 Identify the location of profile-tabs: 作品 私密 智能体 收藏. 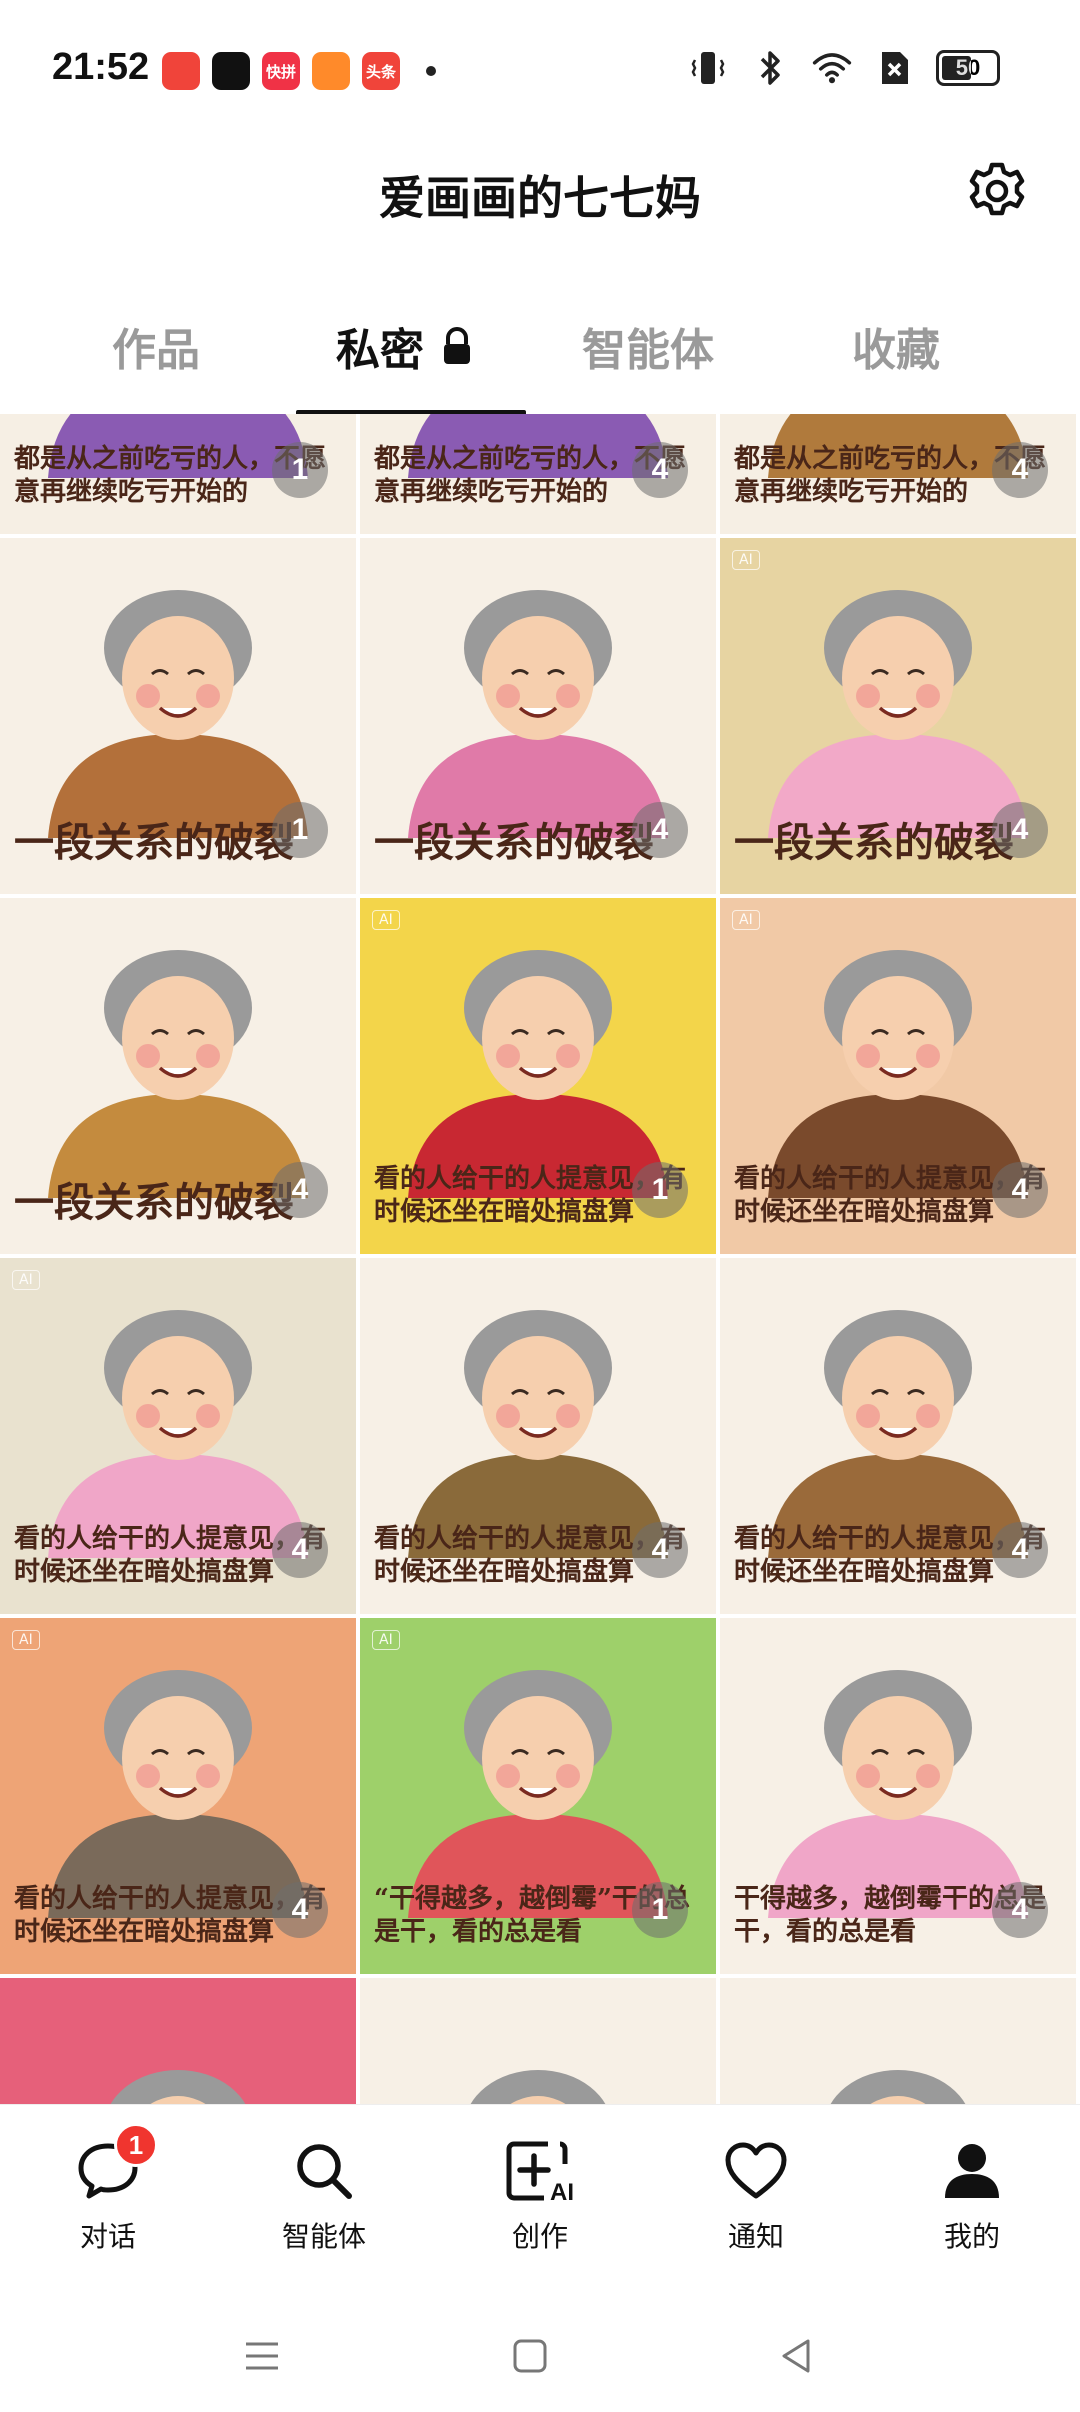
(540, 353).